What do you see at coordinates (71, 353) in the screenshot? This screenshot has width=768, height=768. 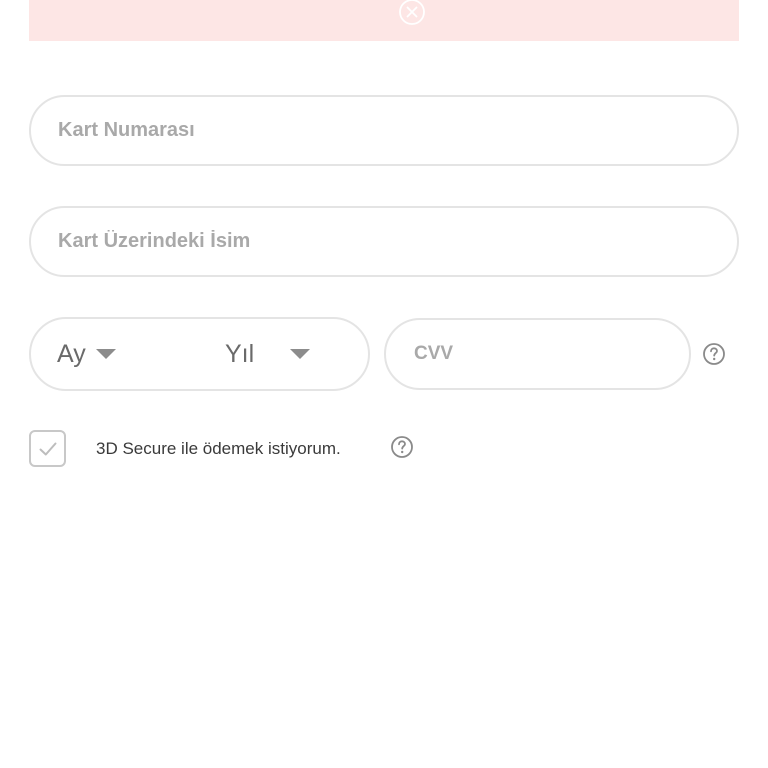 I see `month-select-label: Ay` at bounding box center [71, 353].